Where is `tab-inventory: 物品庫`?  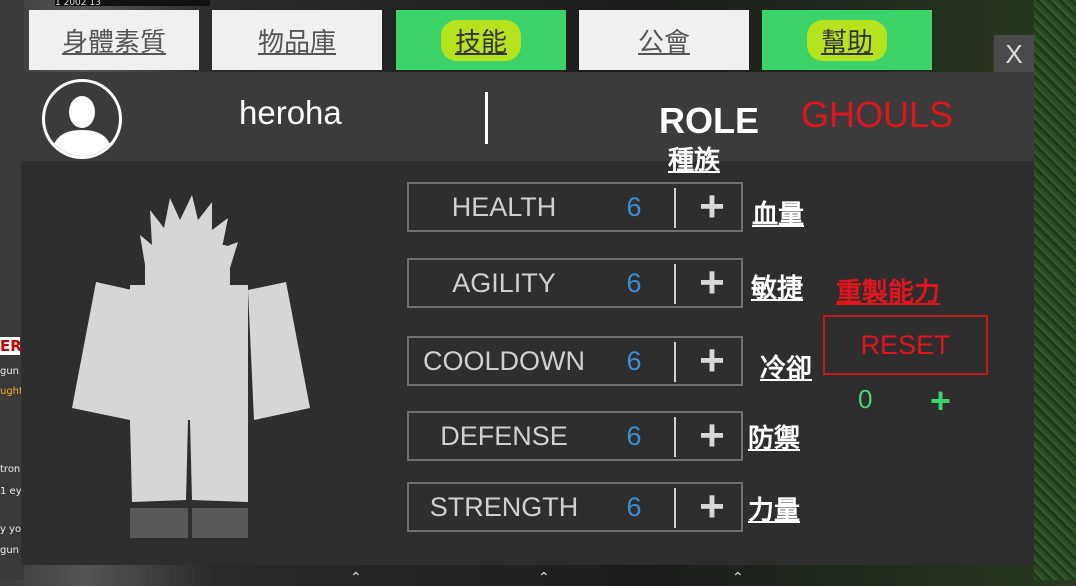 tab-inventory: 物品庫 is located at coordinates (297, 40).